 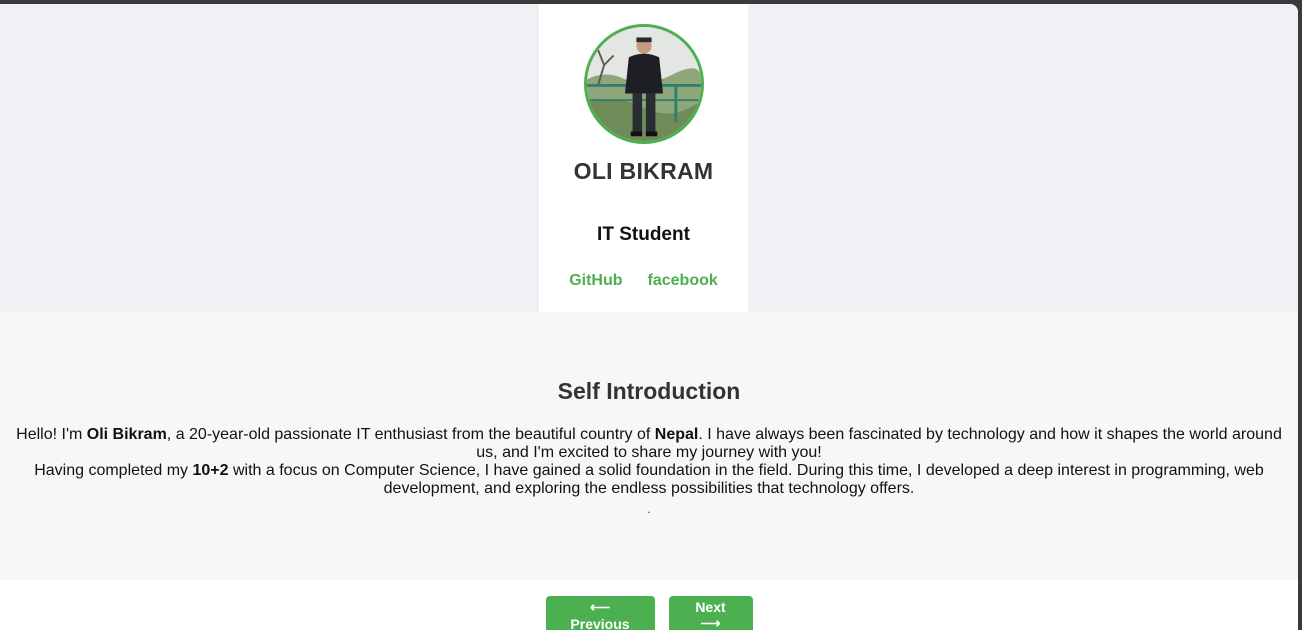 I want to click on profile-role: IT Student, so click(x=643, y=234).